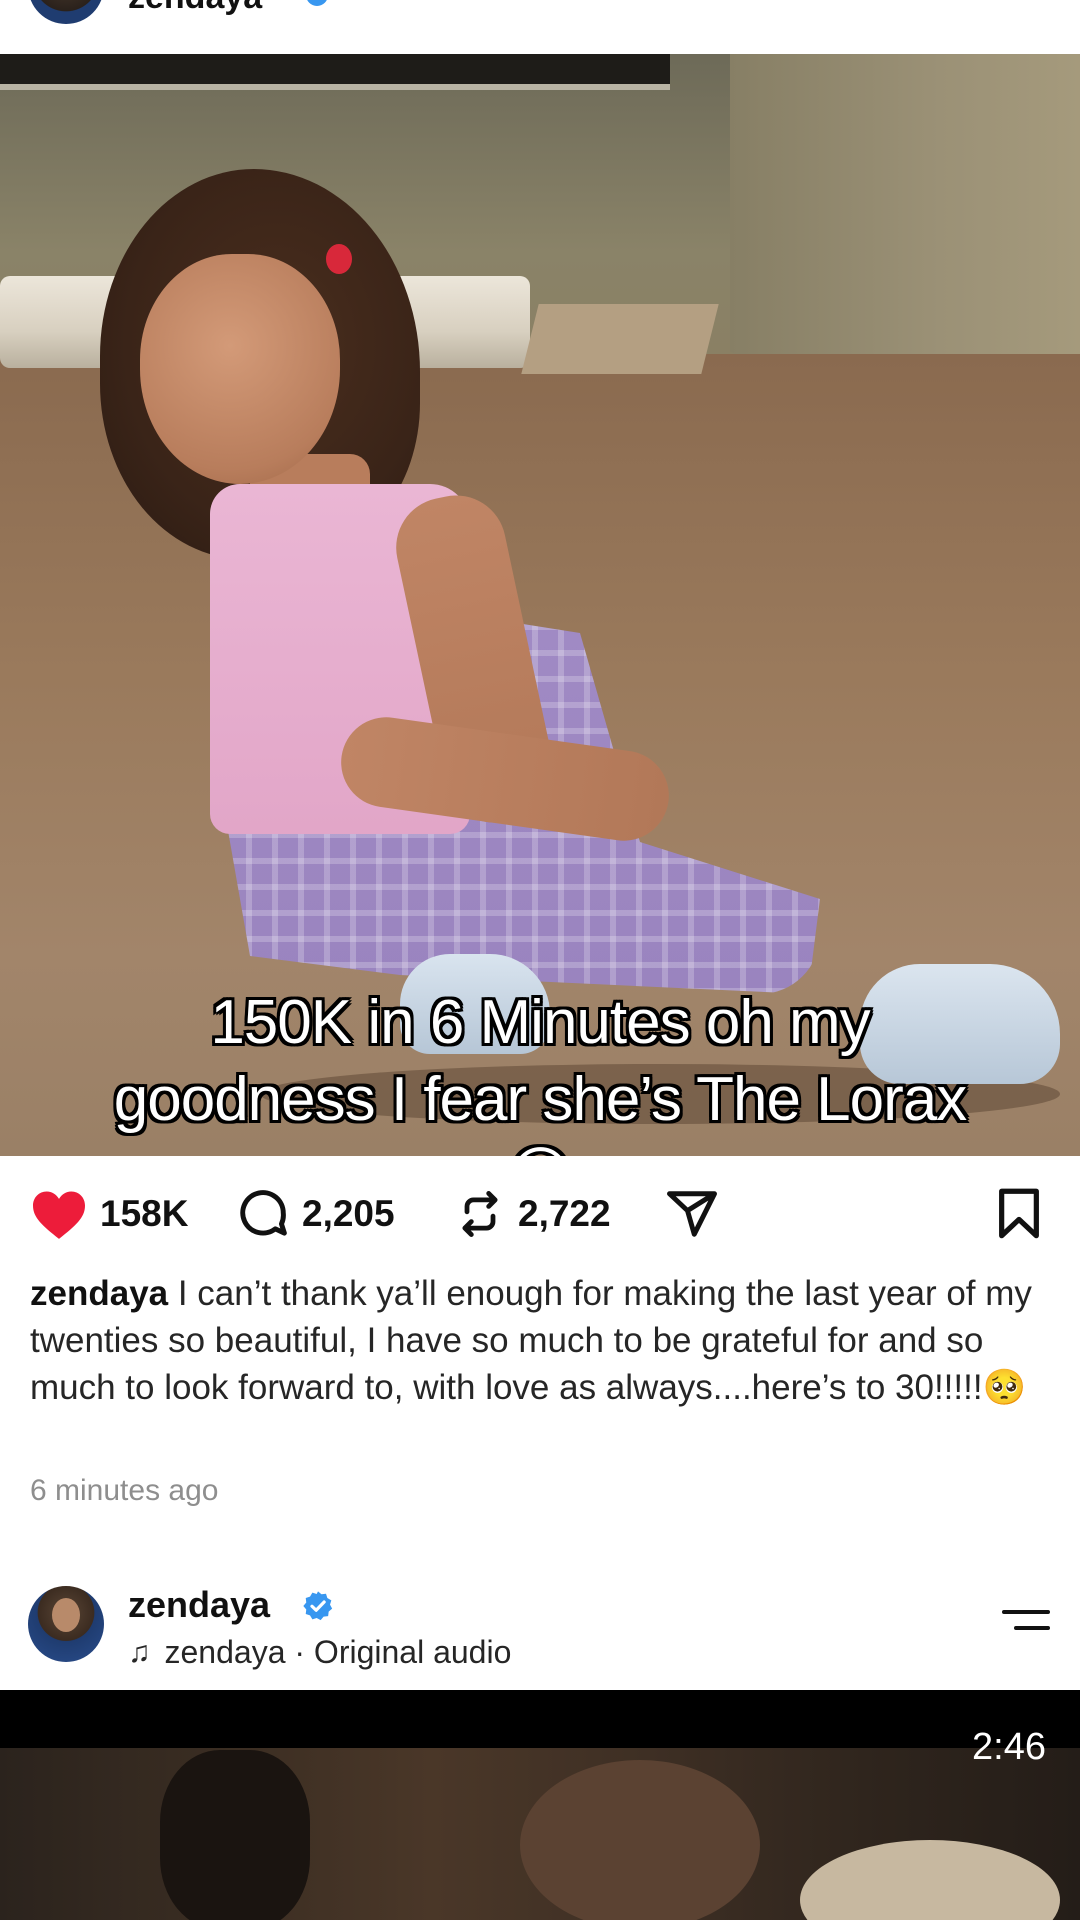  I want to click on save-button, so click(1019, 1214).